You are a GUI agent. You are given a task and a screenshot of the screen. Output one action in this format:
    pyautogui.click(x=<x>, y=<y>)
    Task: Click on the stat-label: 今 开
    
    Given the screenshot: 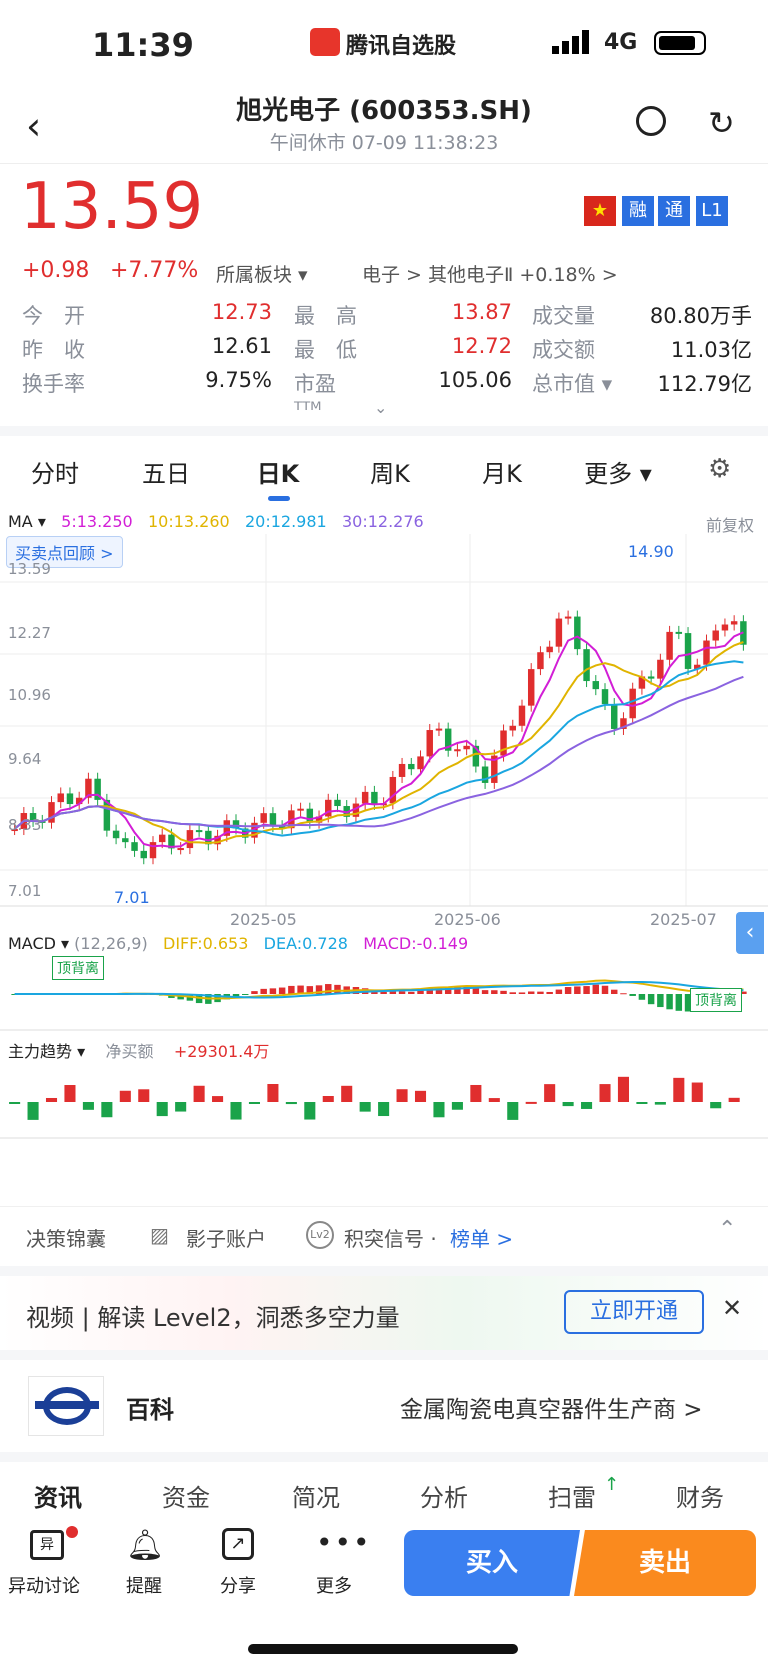 What is the action you would take?
    pyautogui.click(x=53, y=316)
    